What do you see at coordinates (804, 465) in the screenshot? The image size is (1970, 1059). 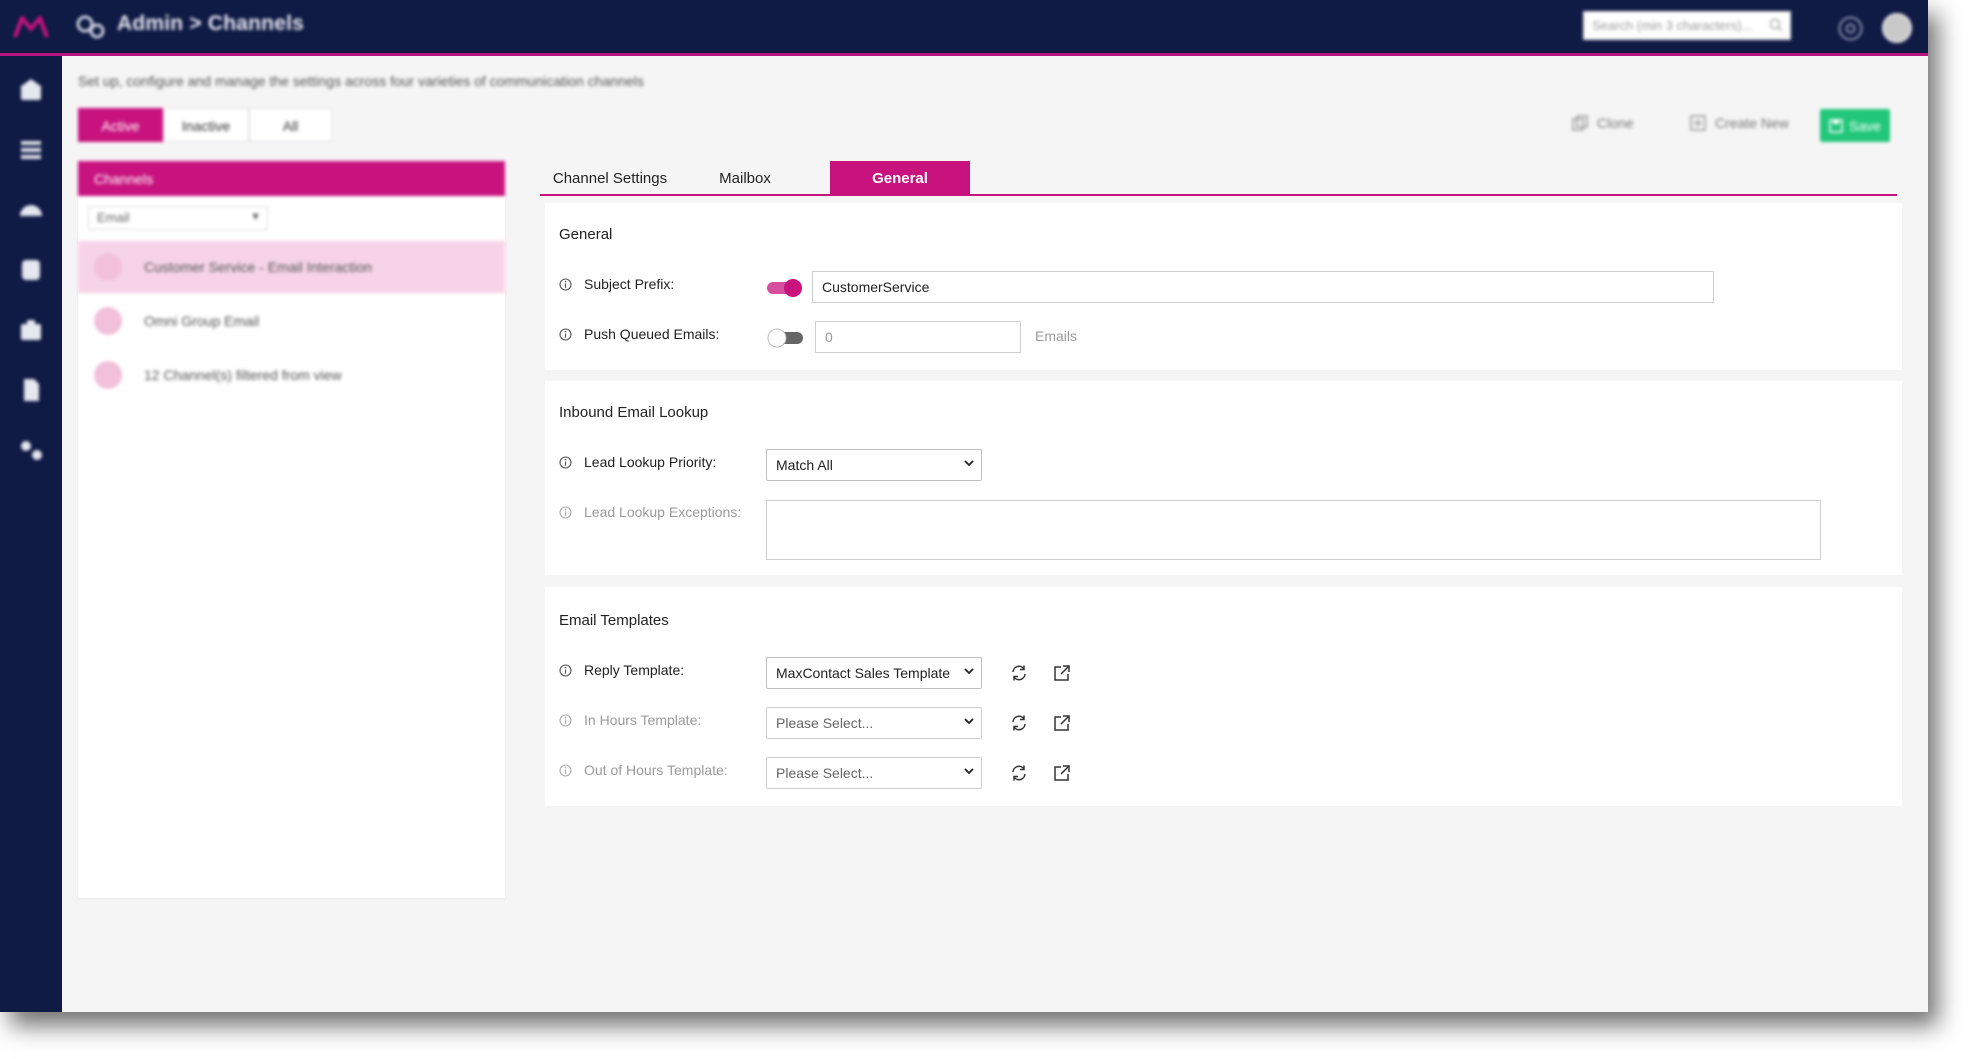 I see `lead-lookup-priority-value: Match All` at bounding box center [804, 465].